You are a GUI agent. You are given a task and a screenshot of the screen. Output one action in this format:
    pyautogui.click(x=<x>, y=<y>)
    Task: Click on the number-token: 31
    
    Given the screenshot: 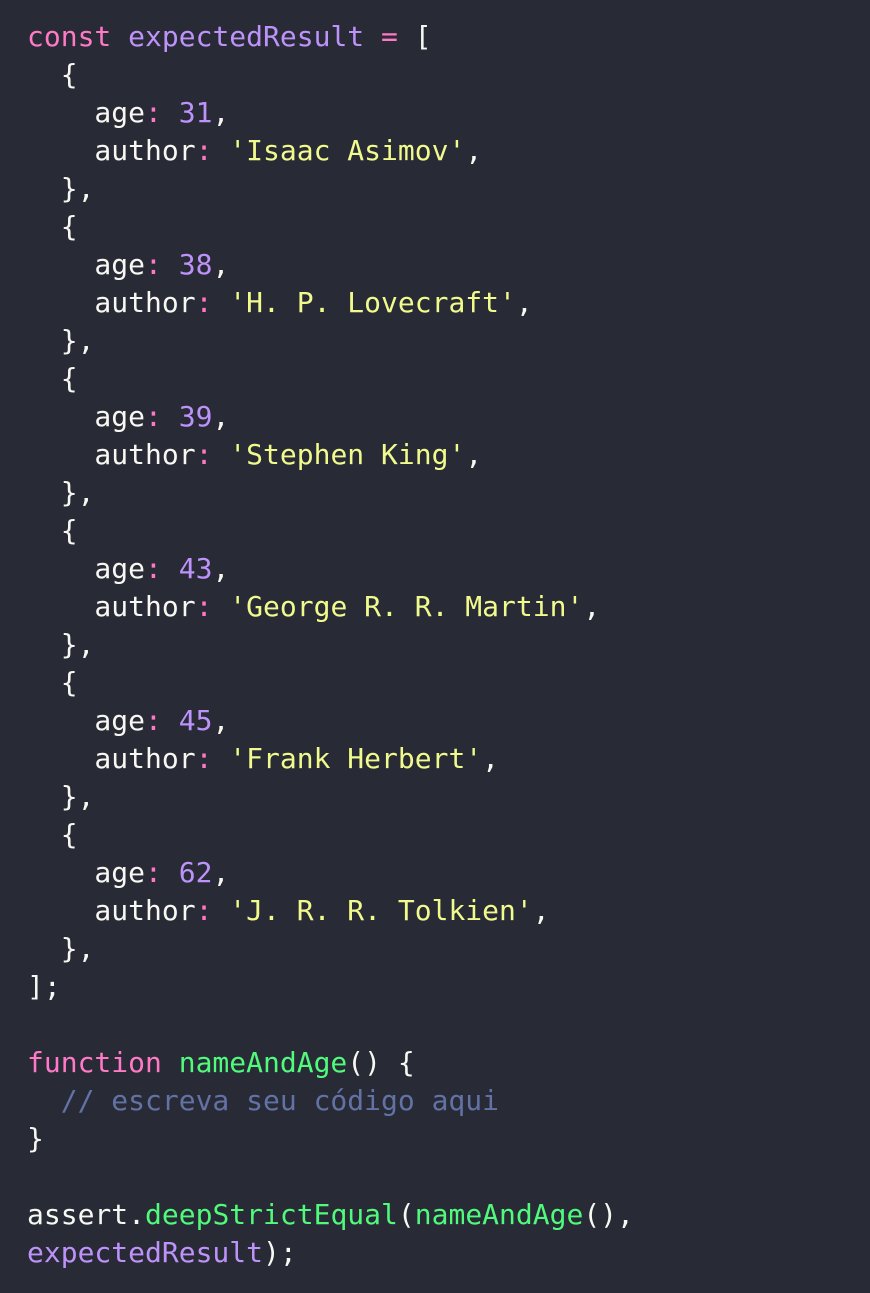 What is the action you would take?
    pyautogui.click(x=195, y=112)
    